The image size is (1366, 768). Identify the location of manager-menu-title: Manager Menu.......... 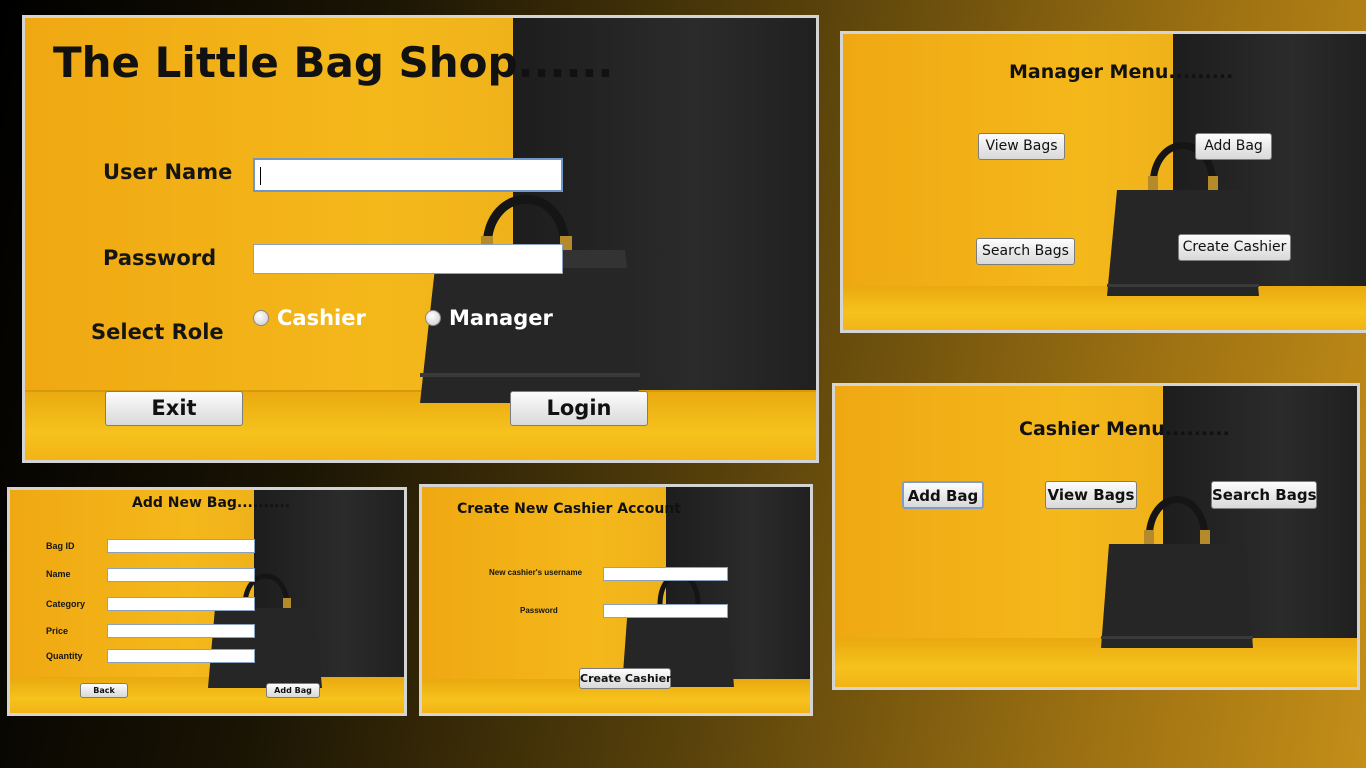
(1121, 72).